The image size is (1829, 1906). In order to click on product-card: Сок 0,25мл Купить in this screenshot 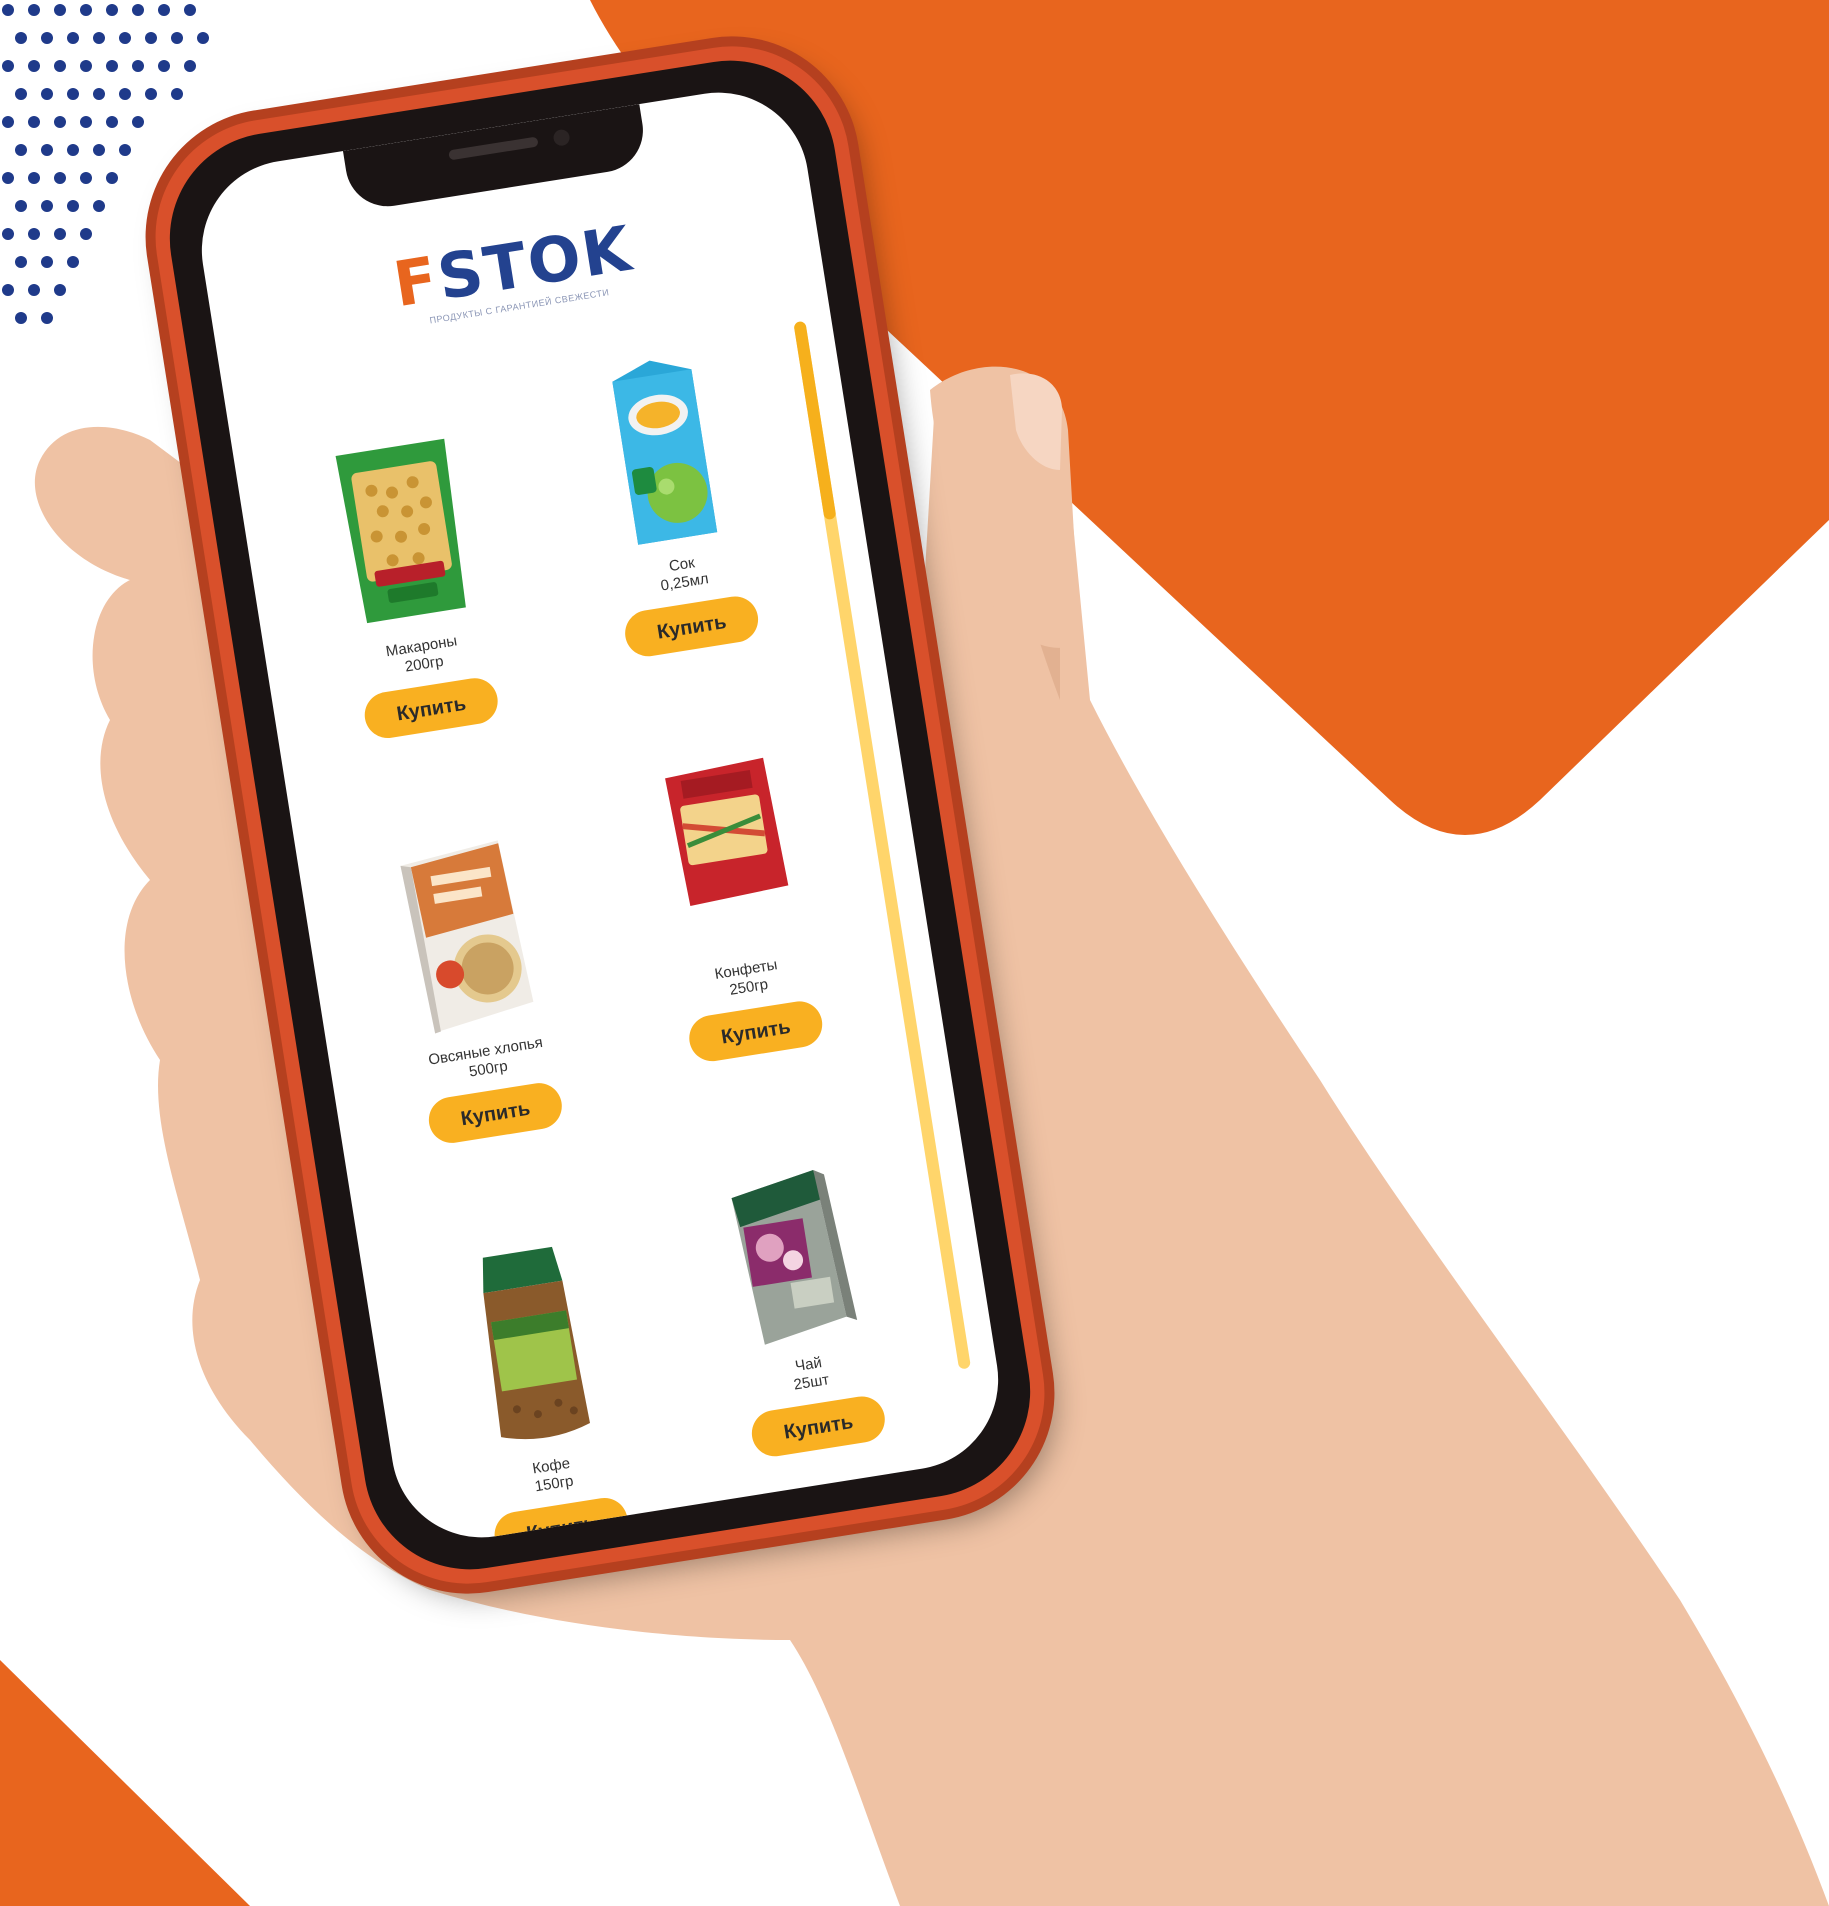, I will do `click(672, 502)`.